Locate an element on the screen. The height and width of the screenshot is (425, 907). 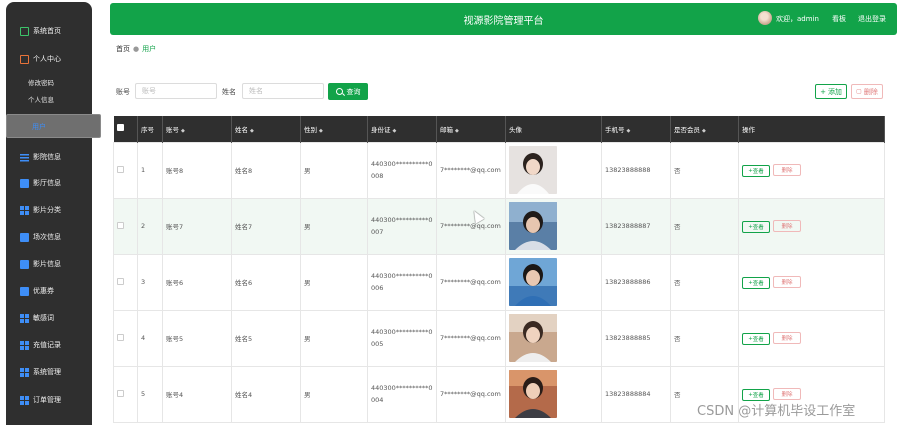
column-header: 是否会员 ◆ is located at coordinates (704, 129).